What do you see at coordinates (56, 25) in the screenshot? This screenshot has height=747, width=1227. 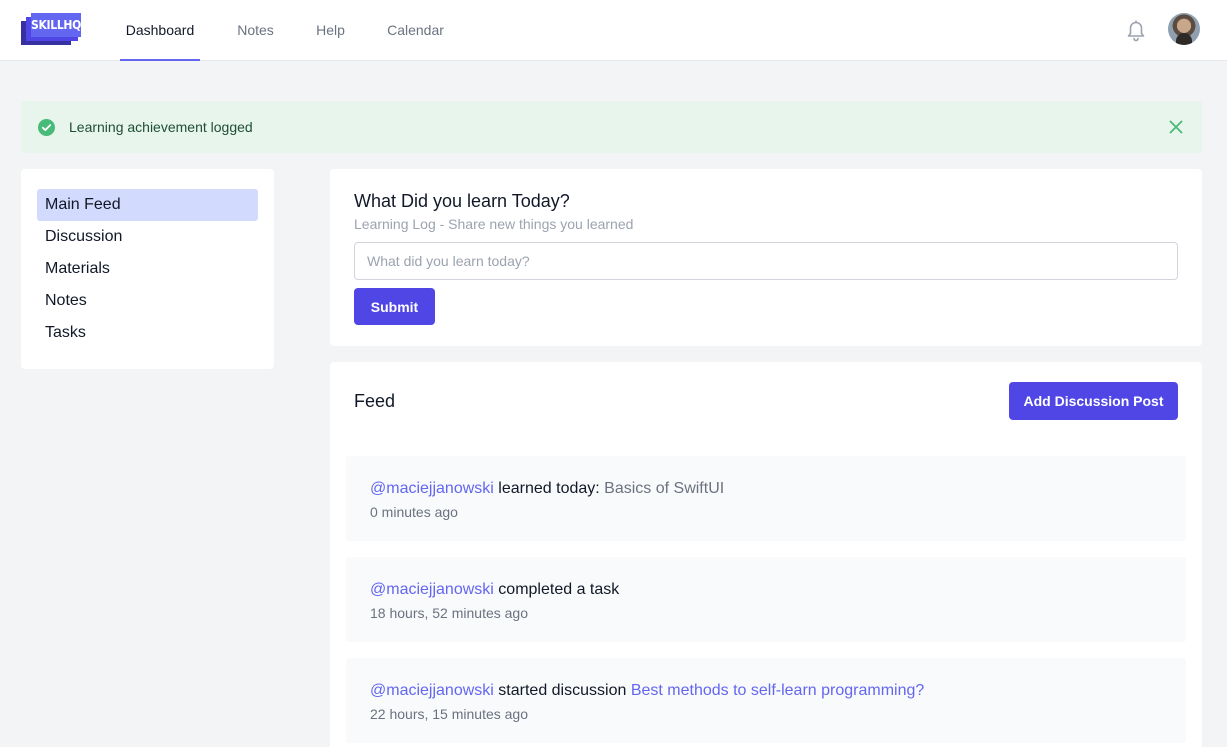 I see `logo-wordmark: SKILLHQ` at bounding box center [56, 25].